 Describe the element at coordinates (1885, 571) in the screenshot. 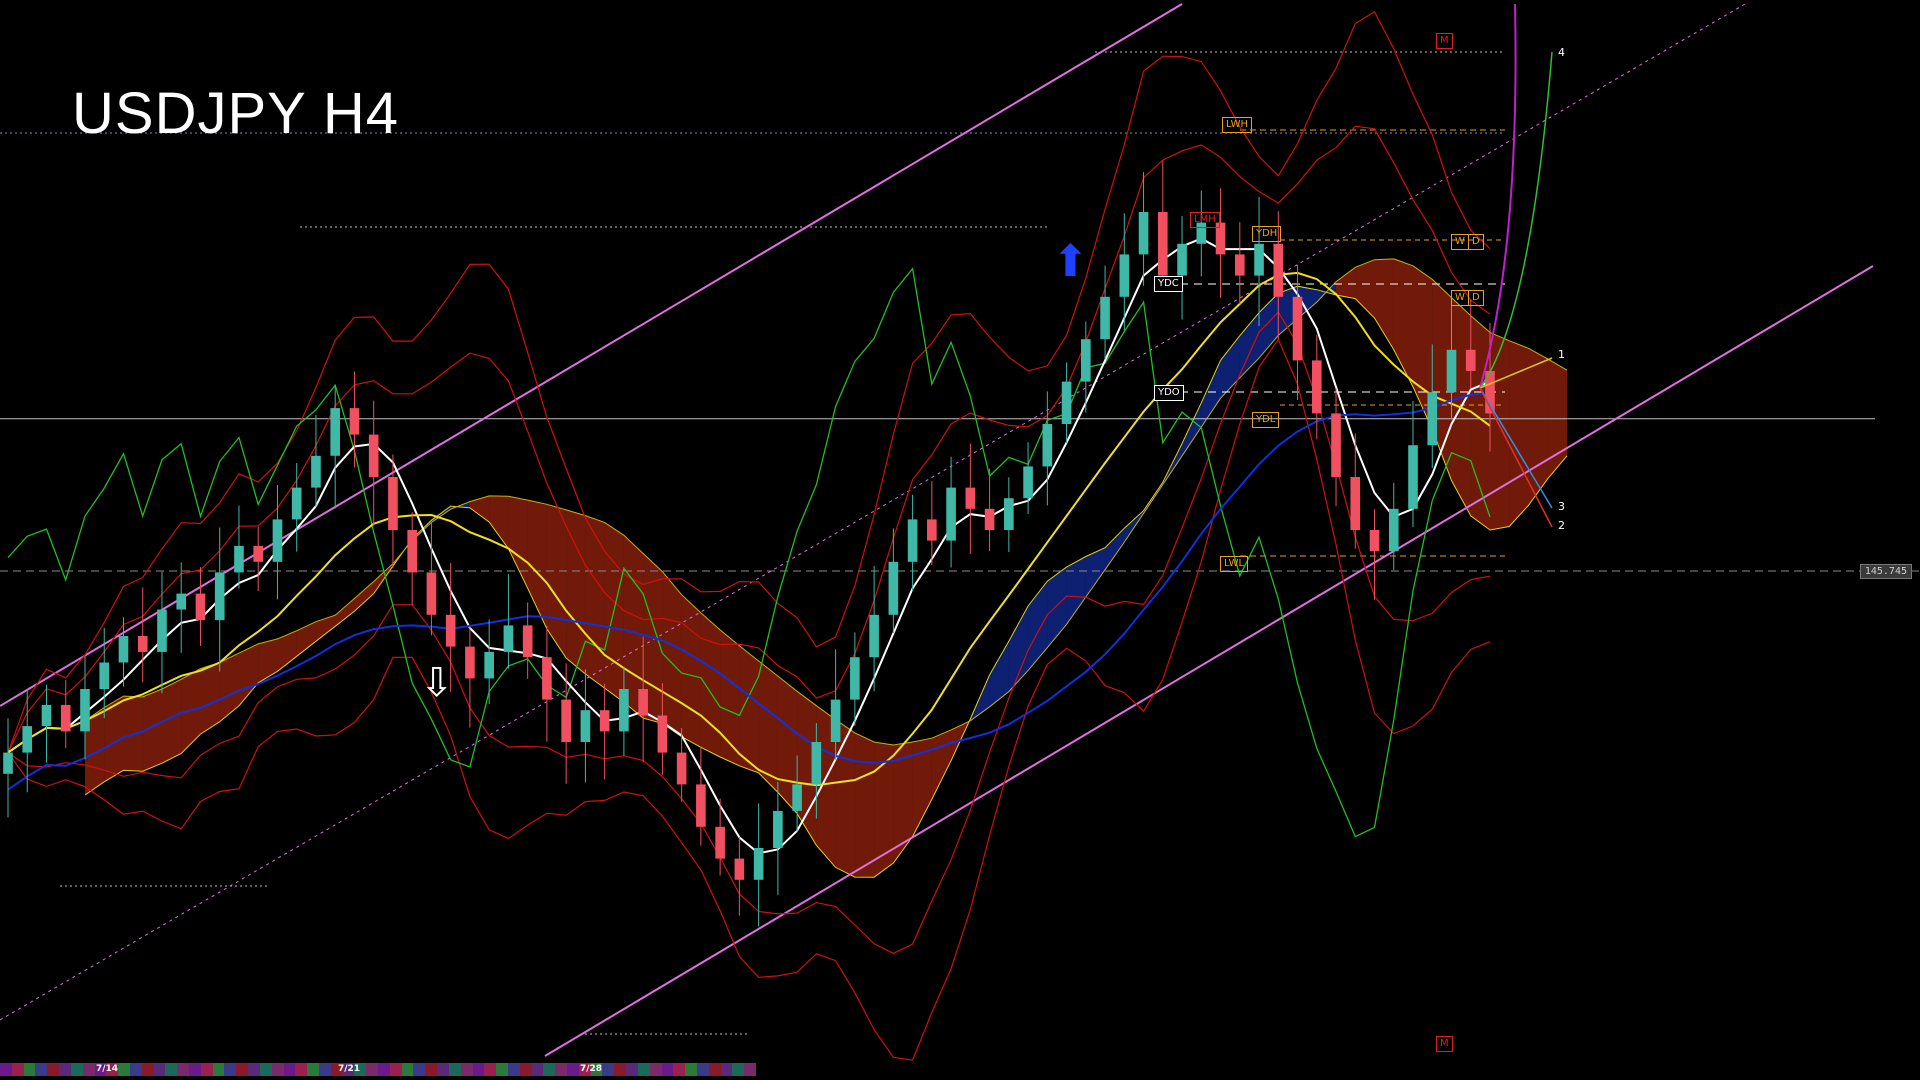

I see `current-price-tag: 145.745` at that location.